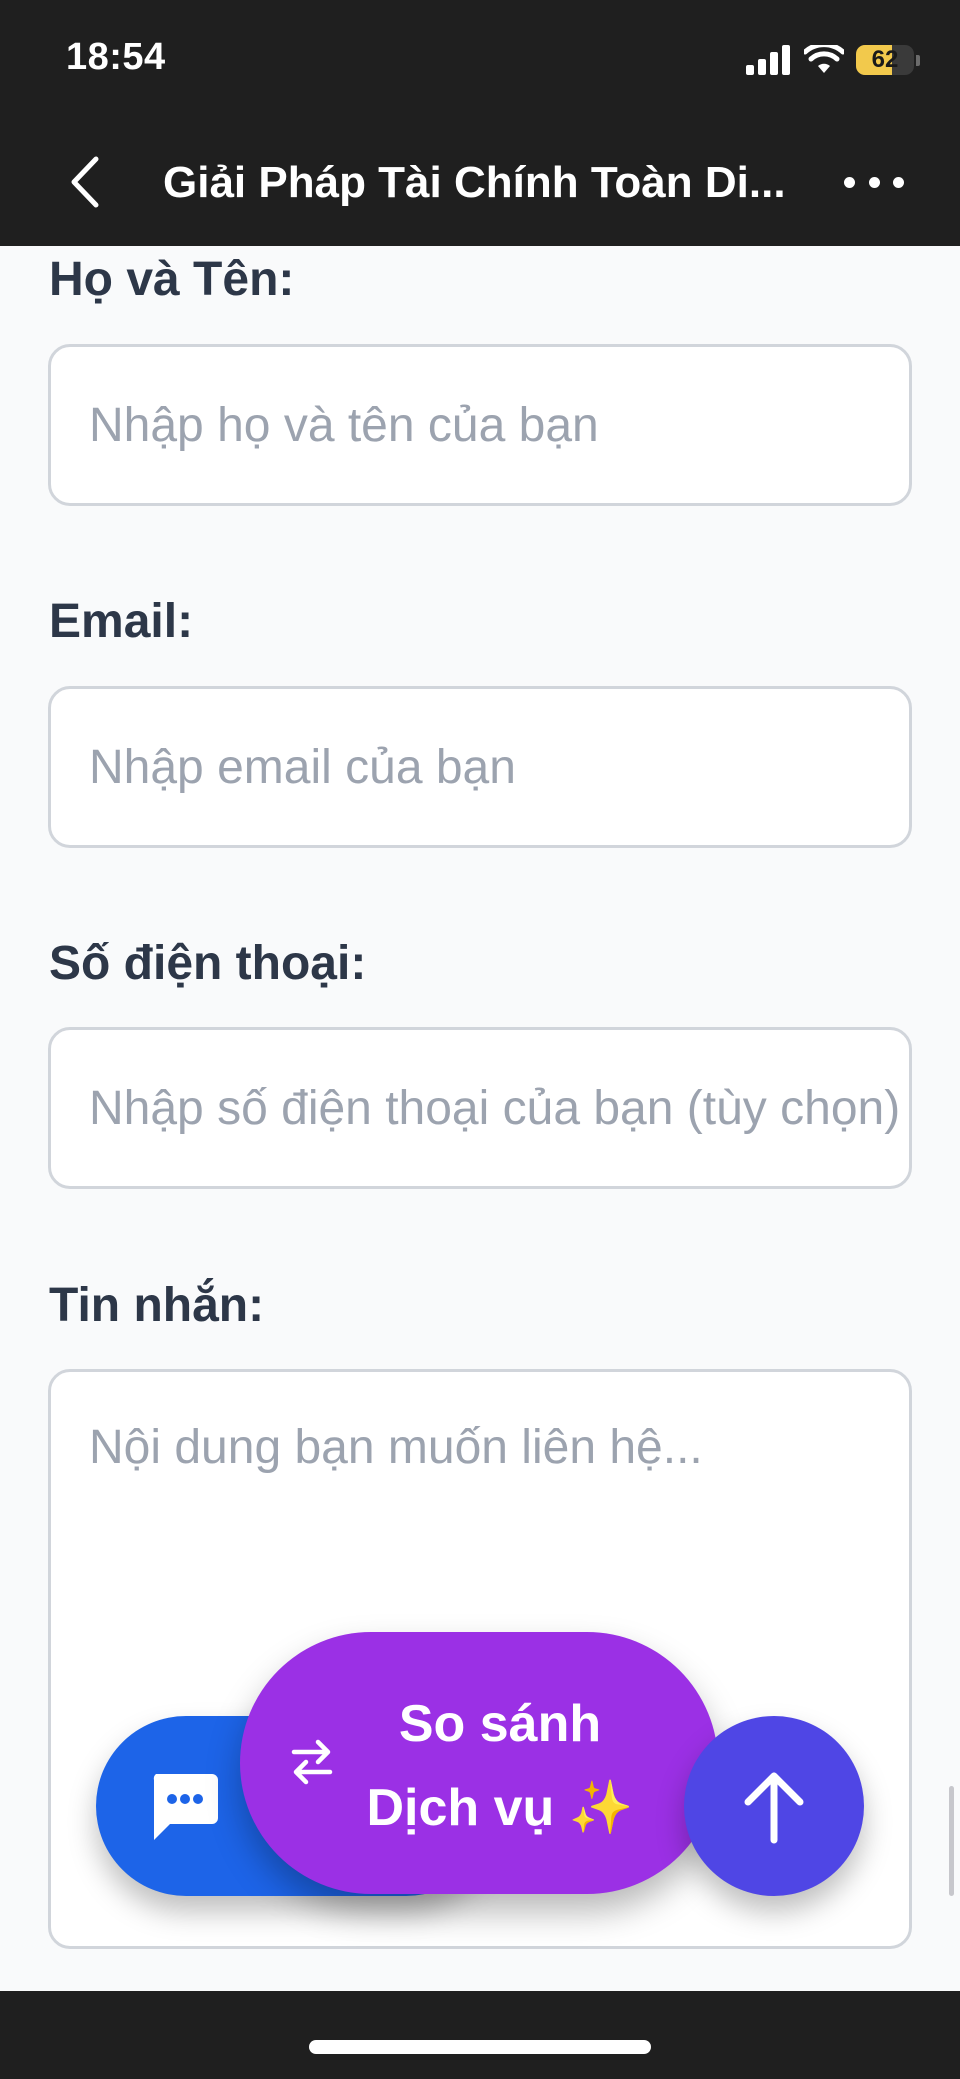  I want to click on status-bar: 18:54 62, so click(480, 59).